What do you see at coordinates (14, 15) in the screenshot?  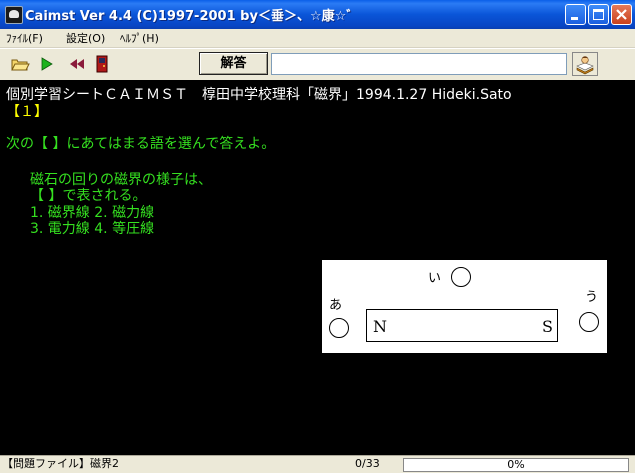 I see `app-icon` at bounding box center [14, 15].